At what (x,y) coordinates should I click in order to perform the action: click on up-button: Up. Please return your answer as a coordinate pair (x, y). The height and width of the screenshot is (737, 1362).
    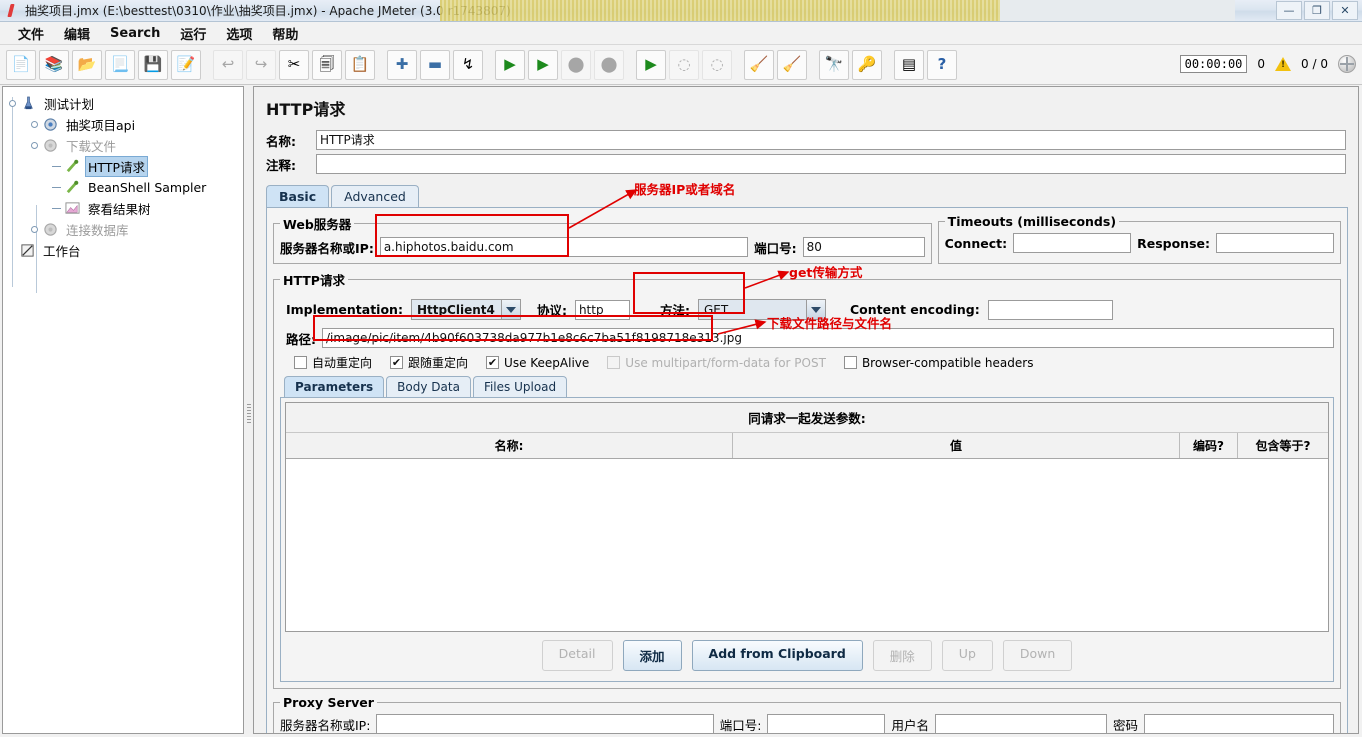
    Looking at the image, I should click on (967, 655).